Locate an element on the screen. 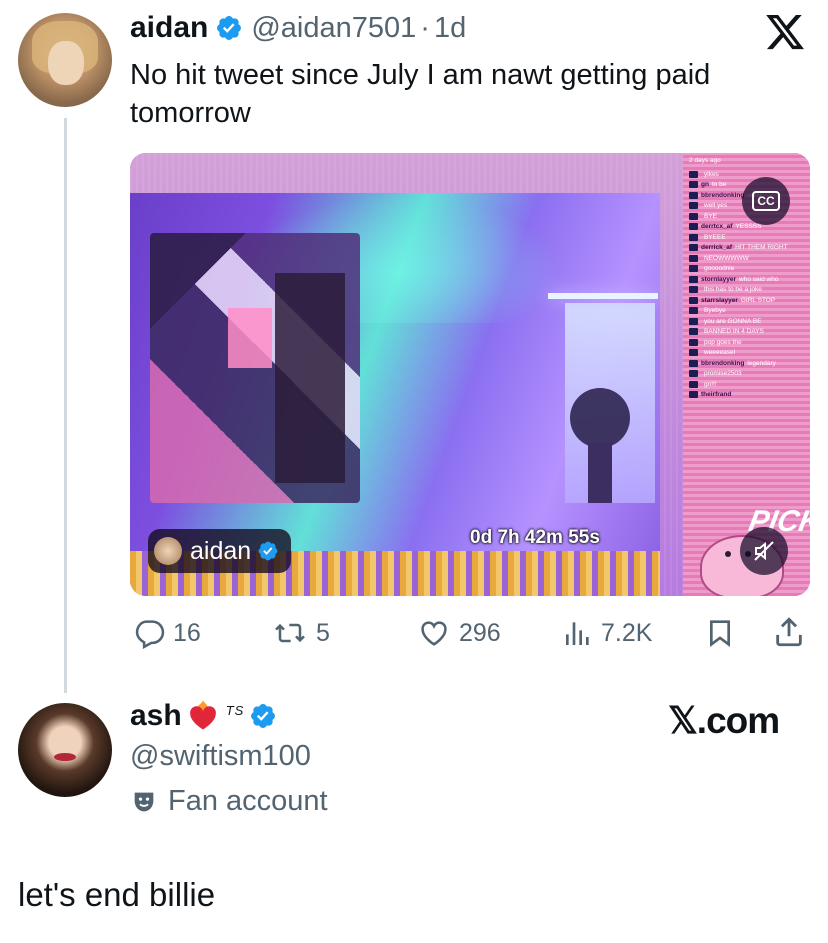  chat-text: you are GONNA BE is located at coordinates (733, 321).